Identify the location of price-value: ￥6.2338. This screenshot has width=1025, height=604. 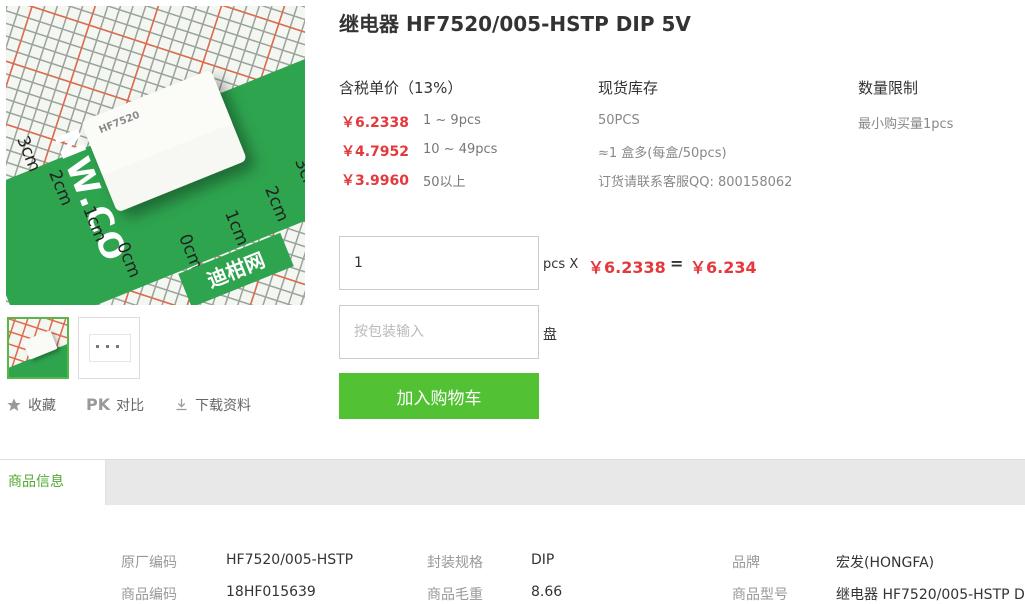
(375, 123).